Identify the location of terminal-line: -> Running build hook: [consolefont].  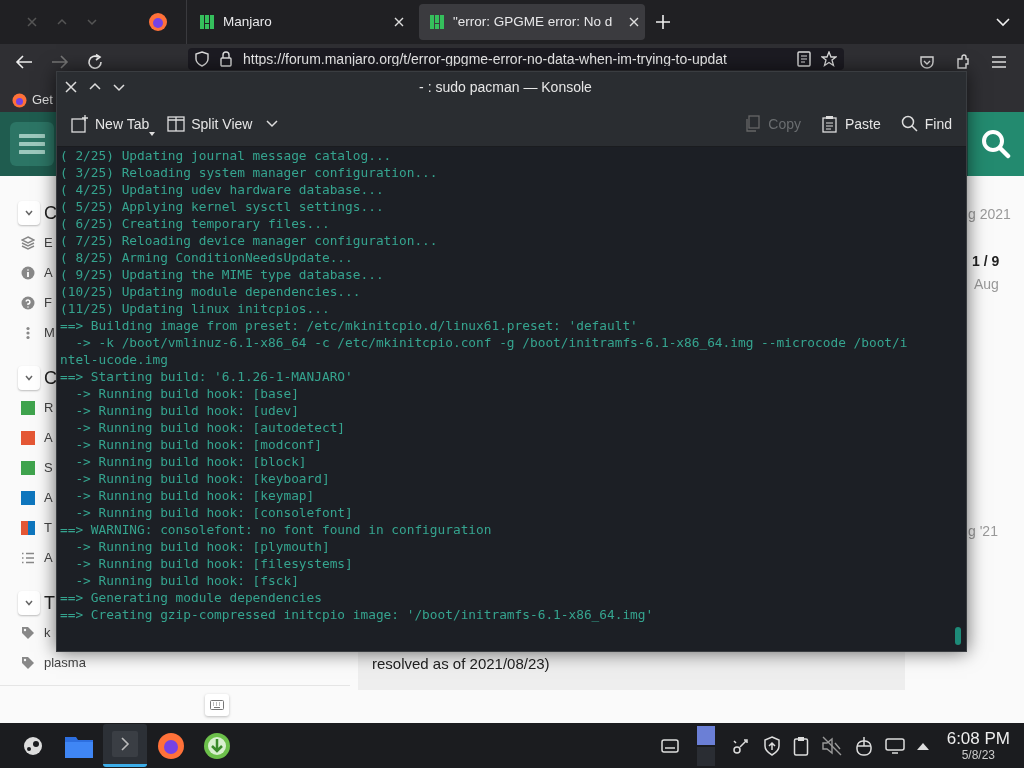
(214, 512).